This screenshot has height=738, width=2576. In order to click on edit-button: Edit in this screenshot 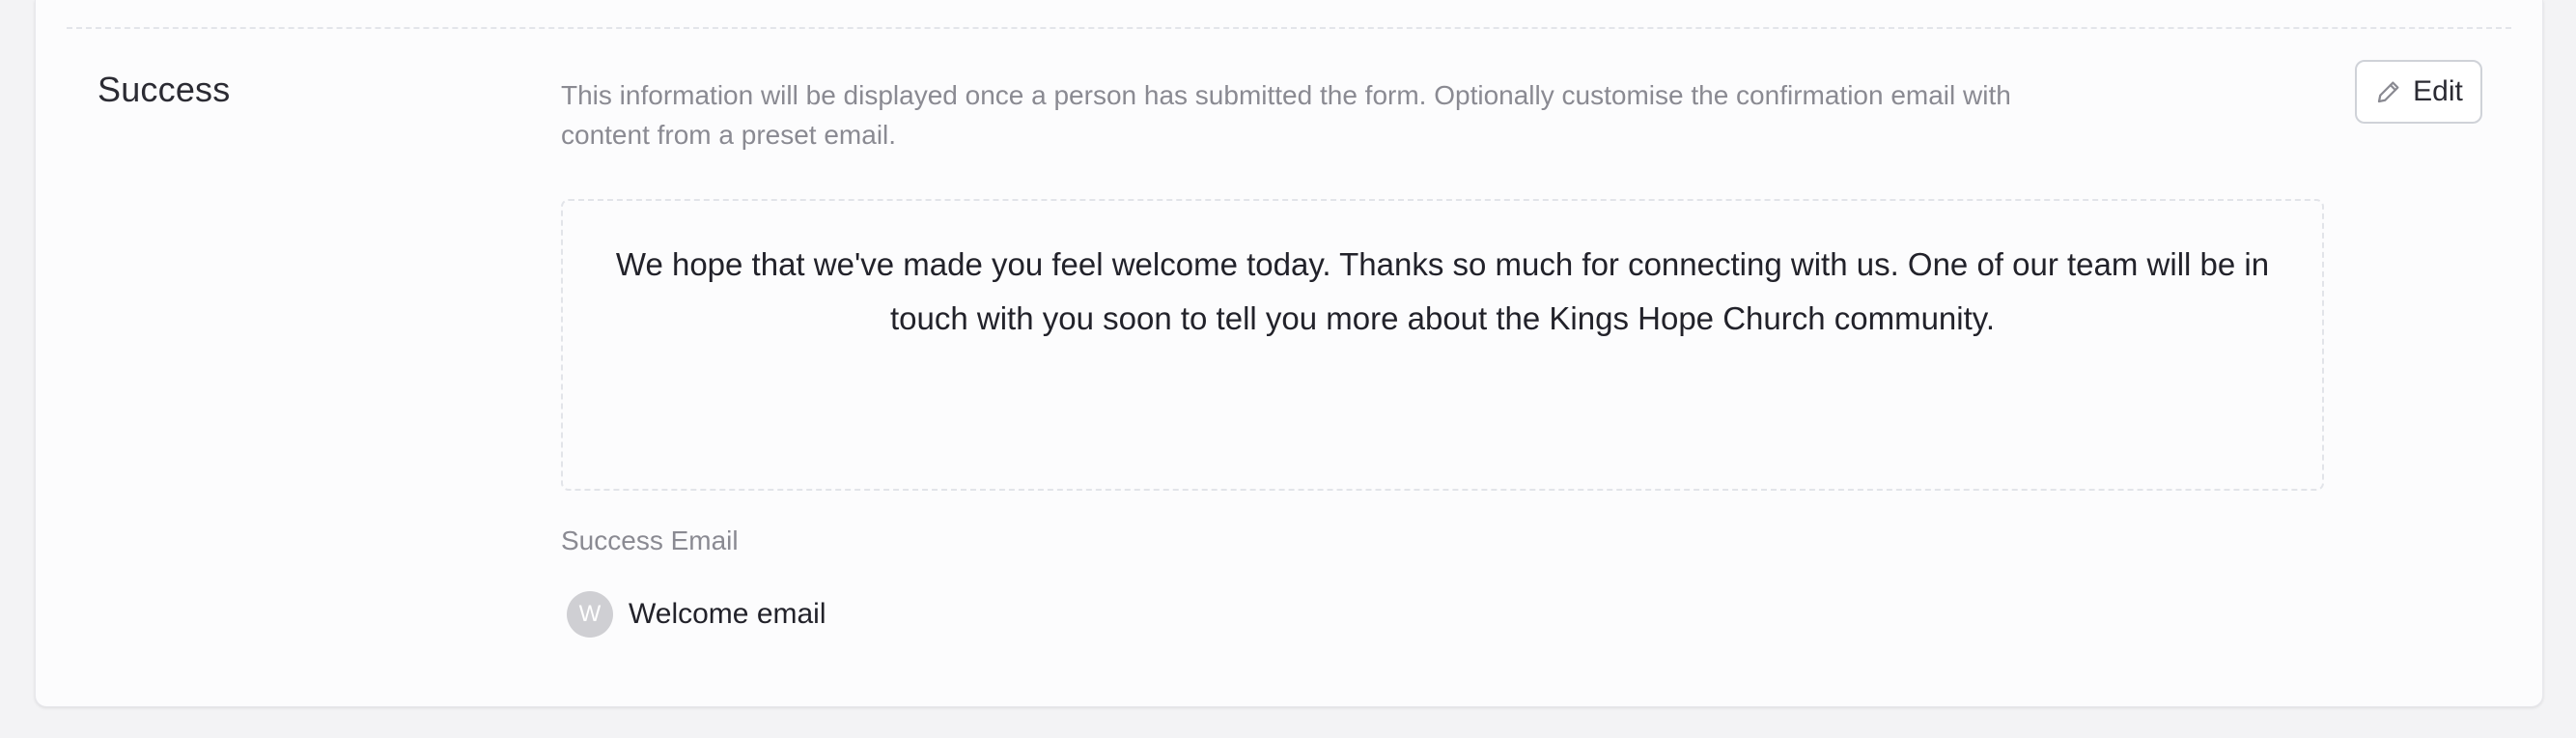, I will do `click(2419, 92)`.